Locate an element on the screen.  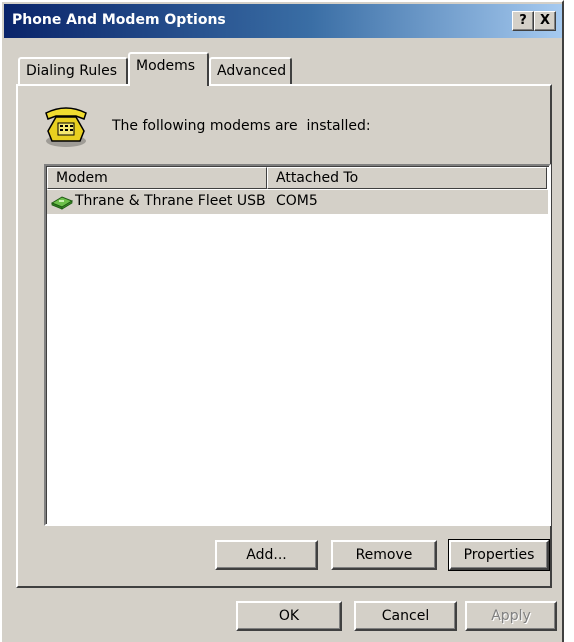
remove-button: Remove is located at coordinates (384, 555).